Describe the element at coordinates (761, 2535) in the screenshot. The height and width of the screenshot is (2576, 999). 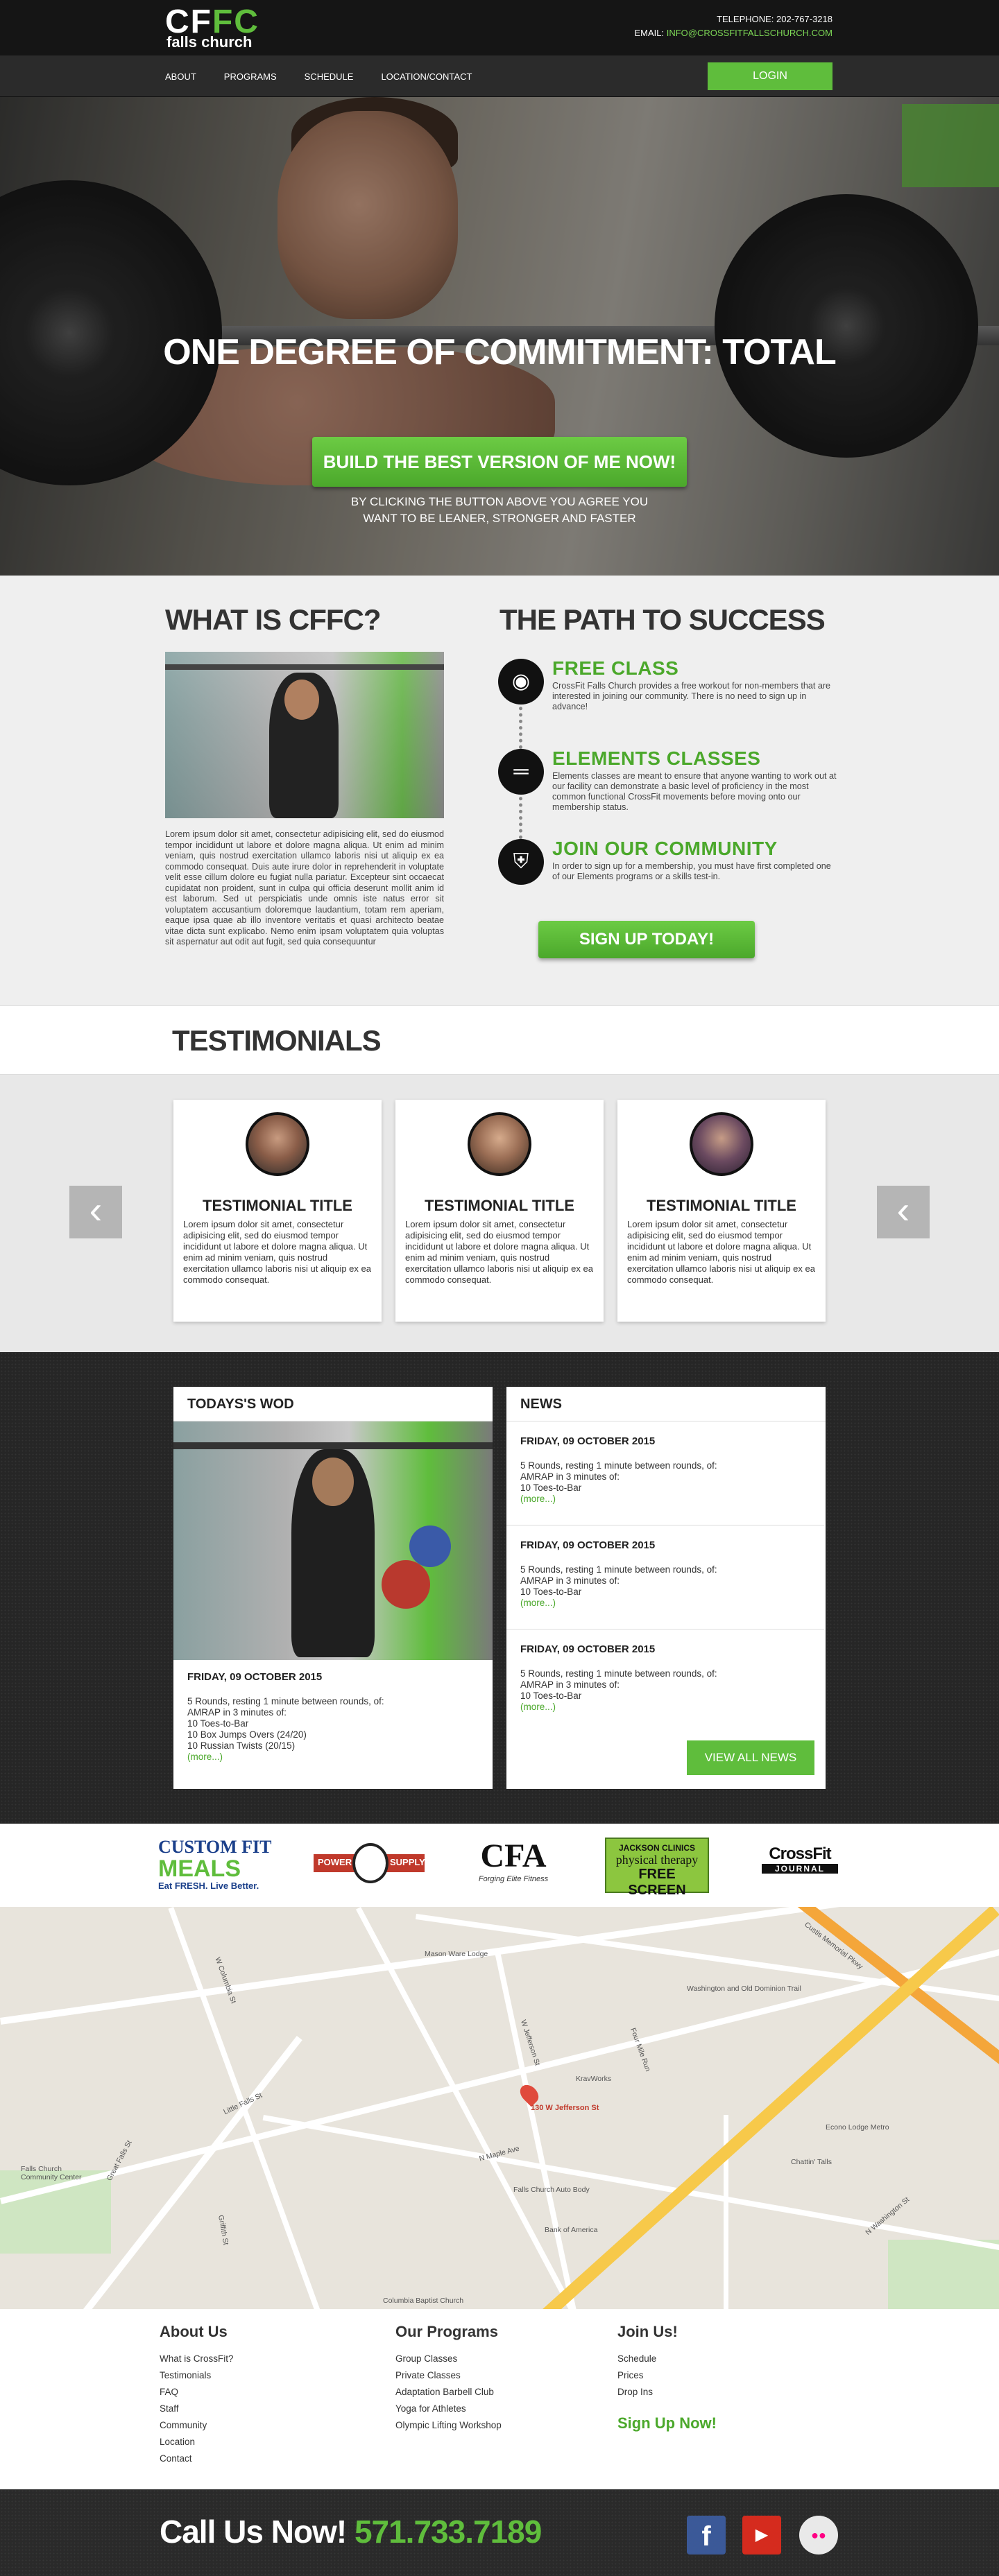
I see `youtube-icon: ▶` at that location.